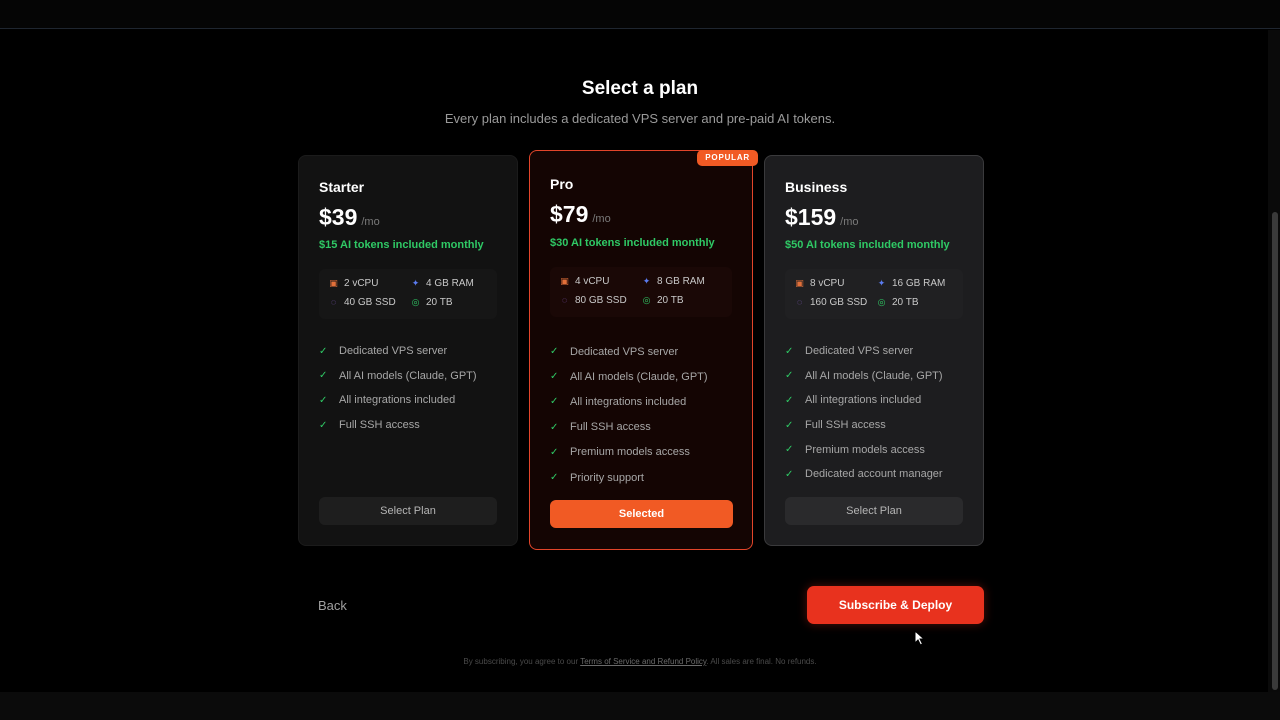  I want to click on select-plan-button-business: Select Plan, so click(874, 511).